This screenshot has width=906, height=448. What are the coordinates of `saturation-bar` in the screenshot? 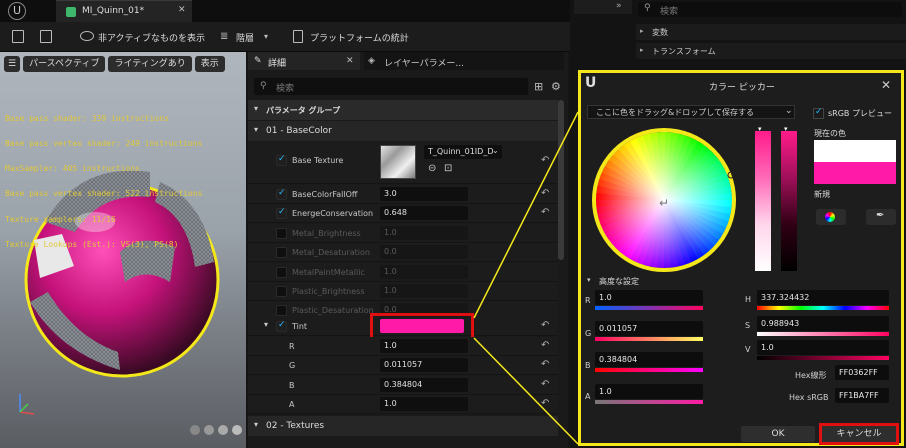 It's located at (823, 334).